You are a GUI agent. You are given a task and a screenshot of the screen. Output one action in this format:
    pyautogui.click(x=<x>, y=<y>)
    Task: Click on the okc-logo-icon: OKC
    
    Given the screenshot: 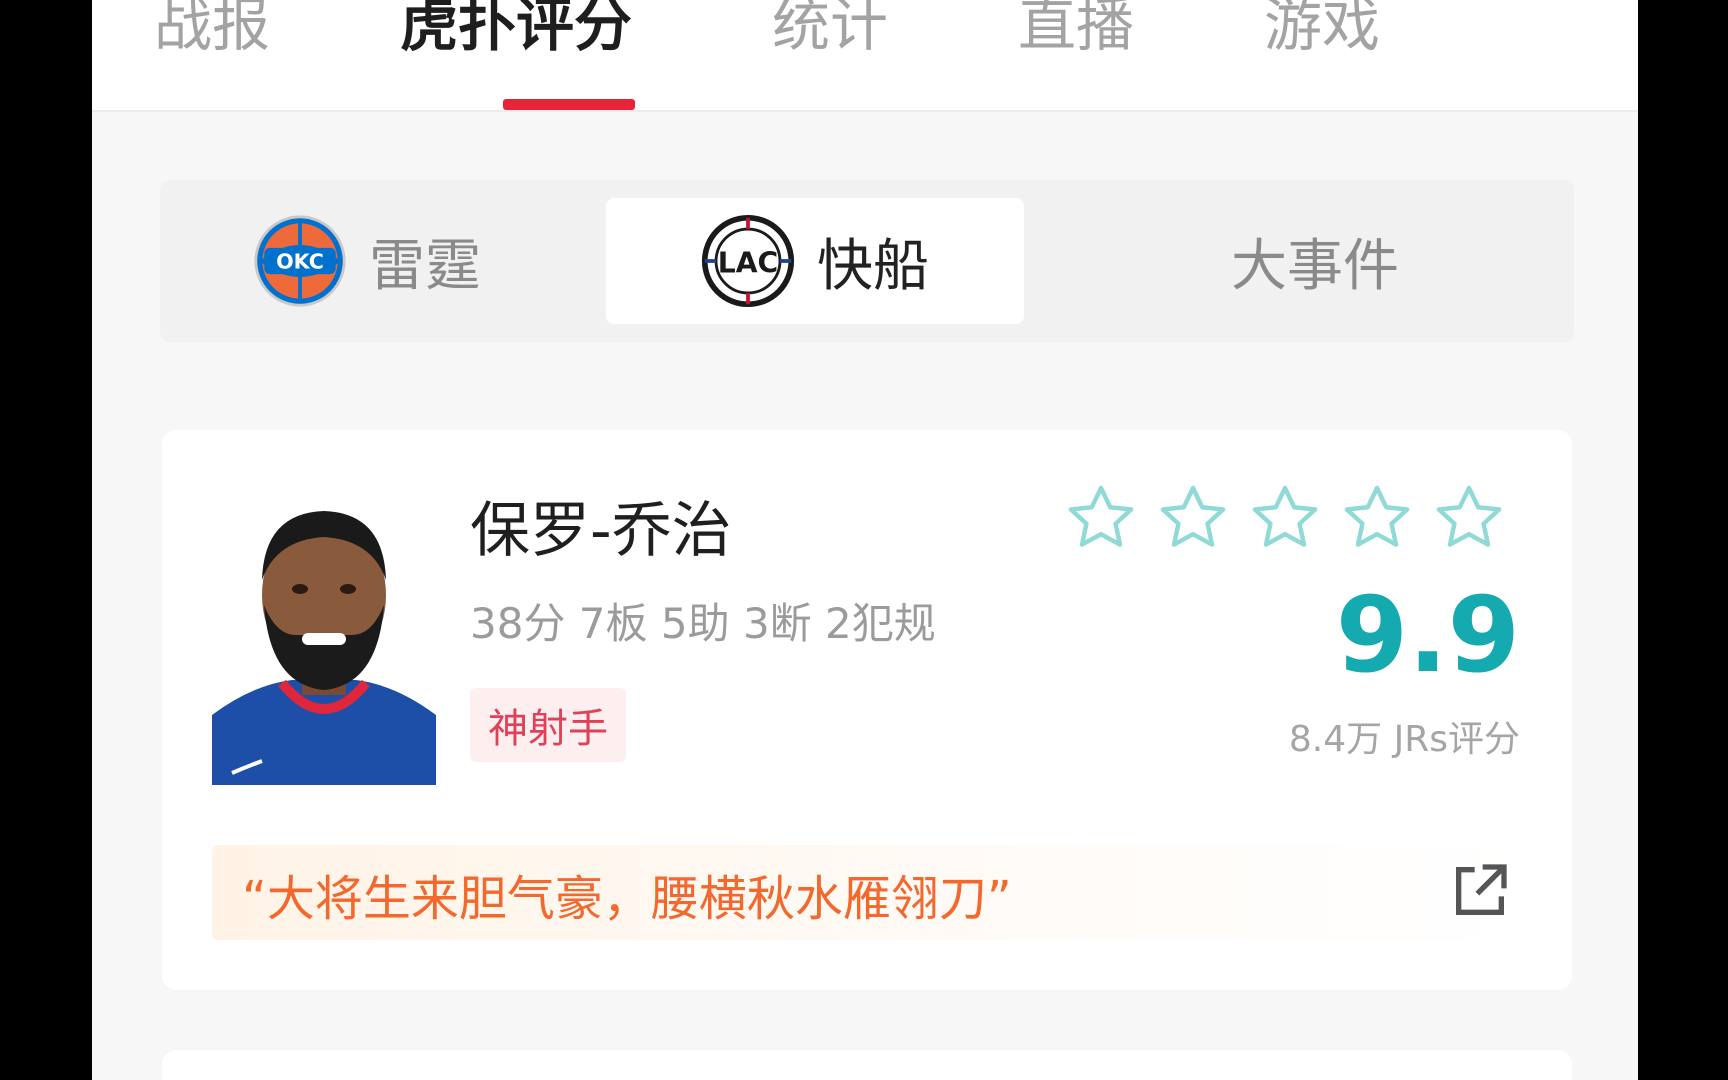 What is the action you would take?
    pyautogui.click(x=300, y=261)
    